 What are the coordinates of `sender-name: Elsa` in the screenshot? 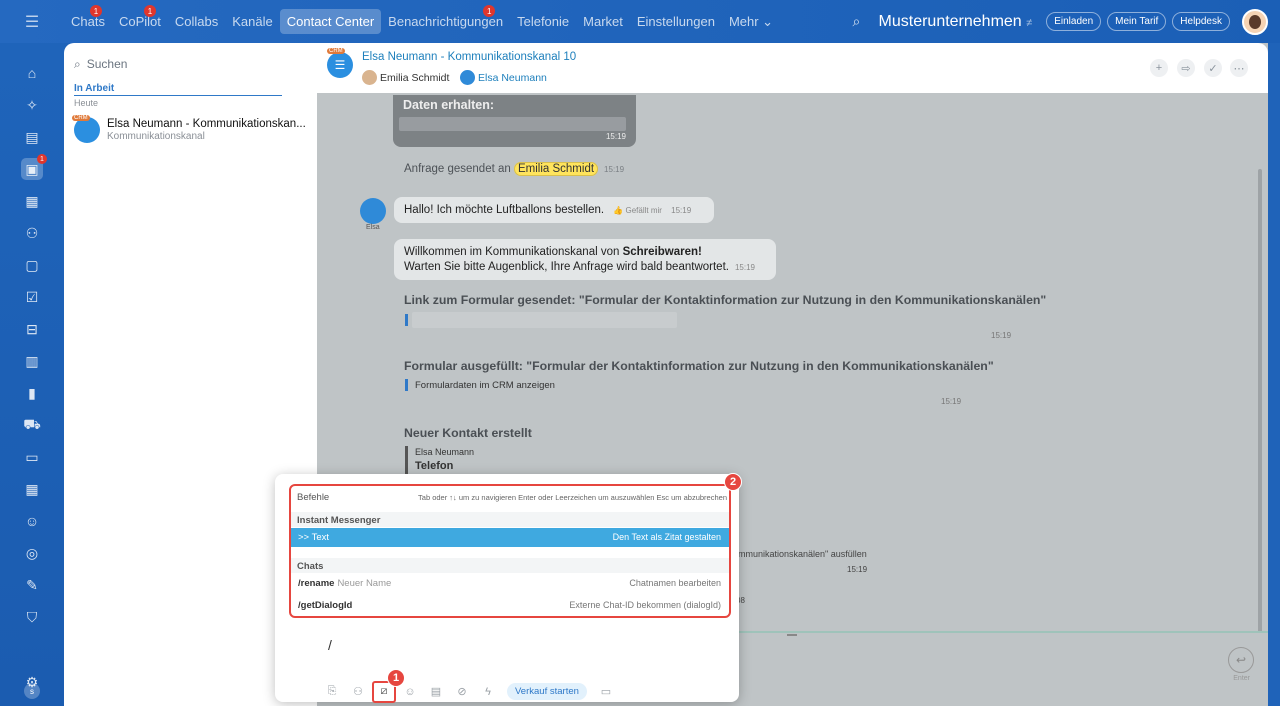 It's located at (373, 227).